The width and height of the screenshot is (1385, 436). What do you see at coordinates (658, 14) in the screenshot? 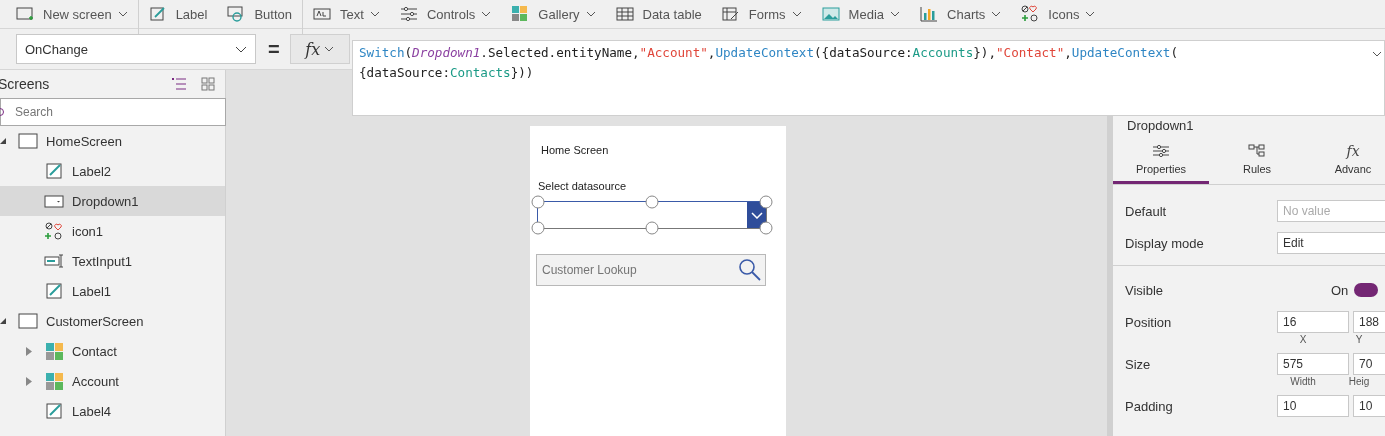
I see `toolbar-button: Data table` at bounding box center [658, 14].